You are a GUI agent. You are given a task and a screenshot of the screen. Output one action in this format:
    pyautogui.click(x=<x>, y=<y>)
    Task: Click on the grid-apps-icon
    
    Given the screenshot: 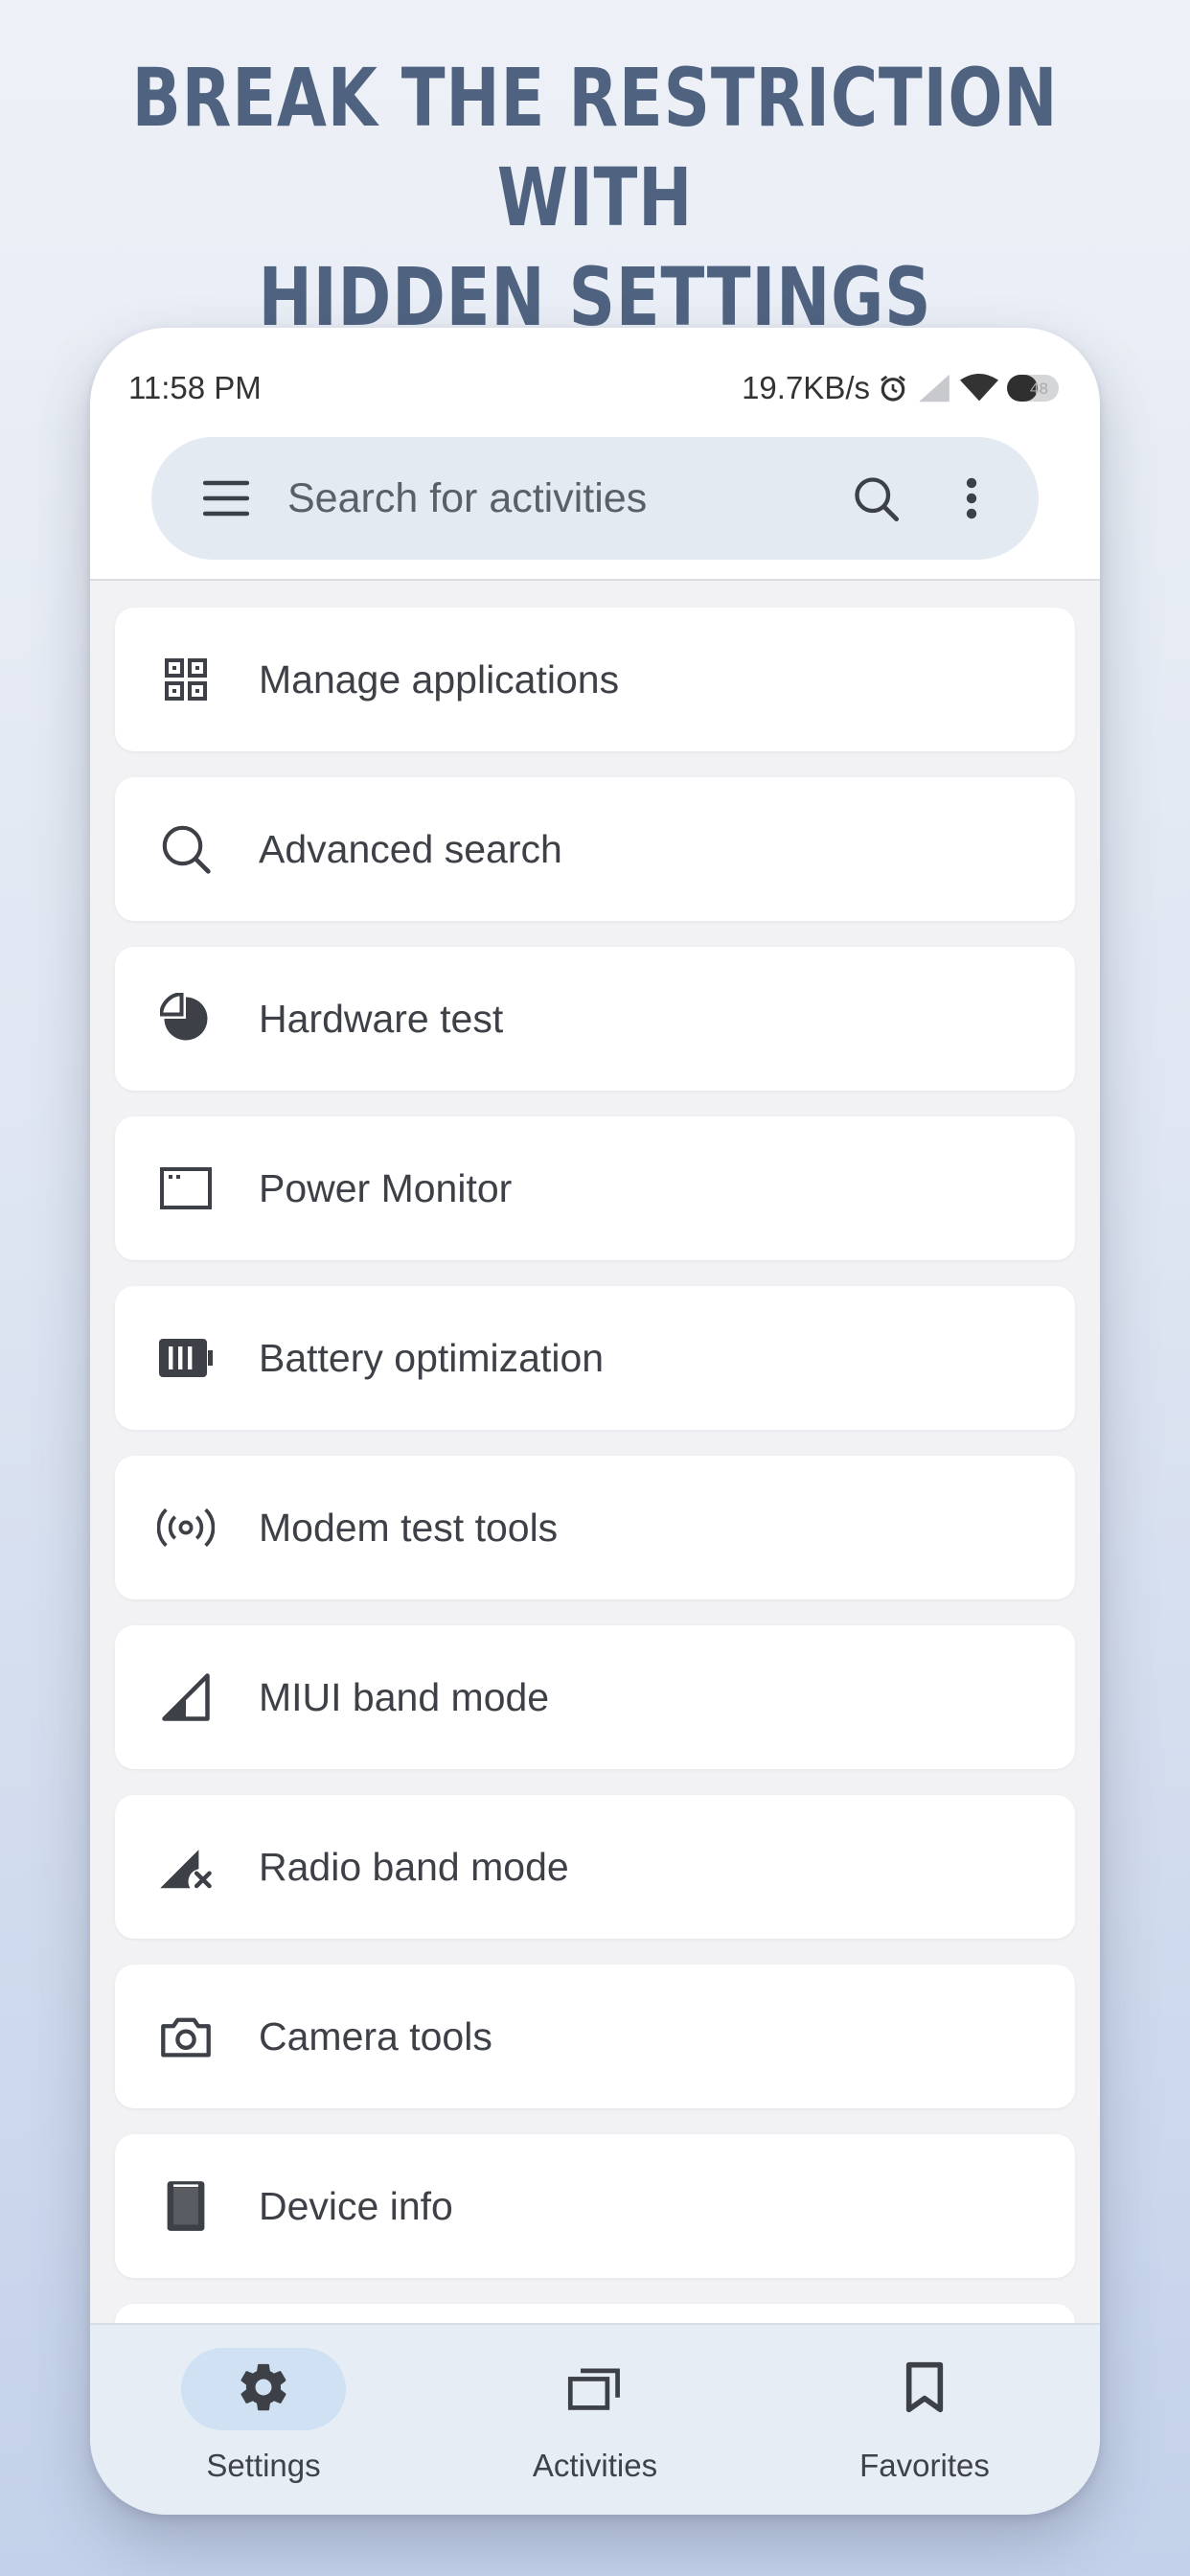 What is the action you would take?
    pyautogui.click(x=186, y=679)
    